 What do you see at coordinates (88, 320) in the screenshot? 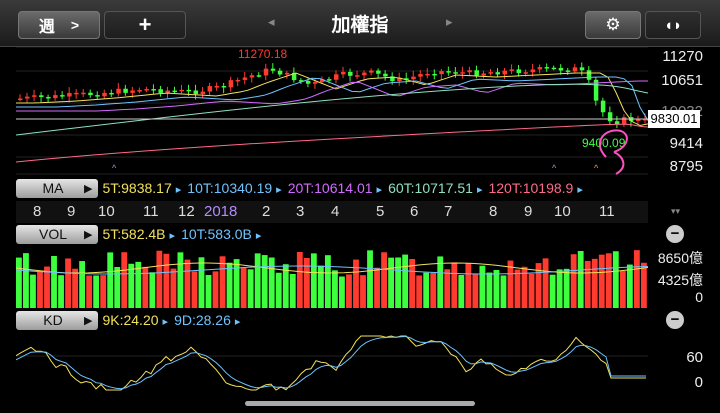
I see `chevron-right-icon: ▶` at bounding box center [88, 320].